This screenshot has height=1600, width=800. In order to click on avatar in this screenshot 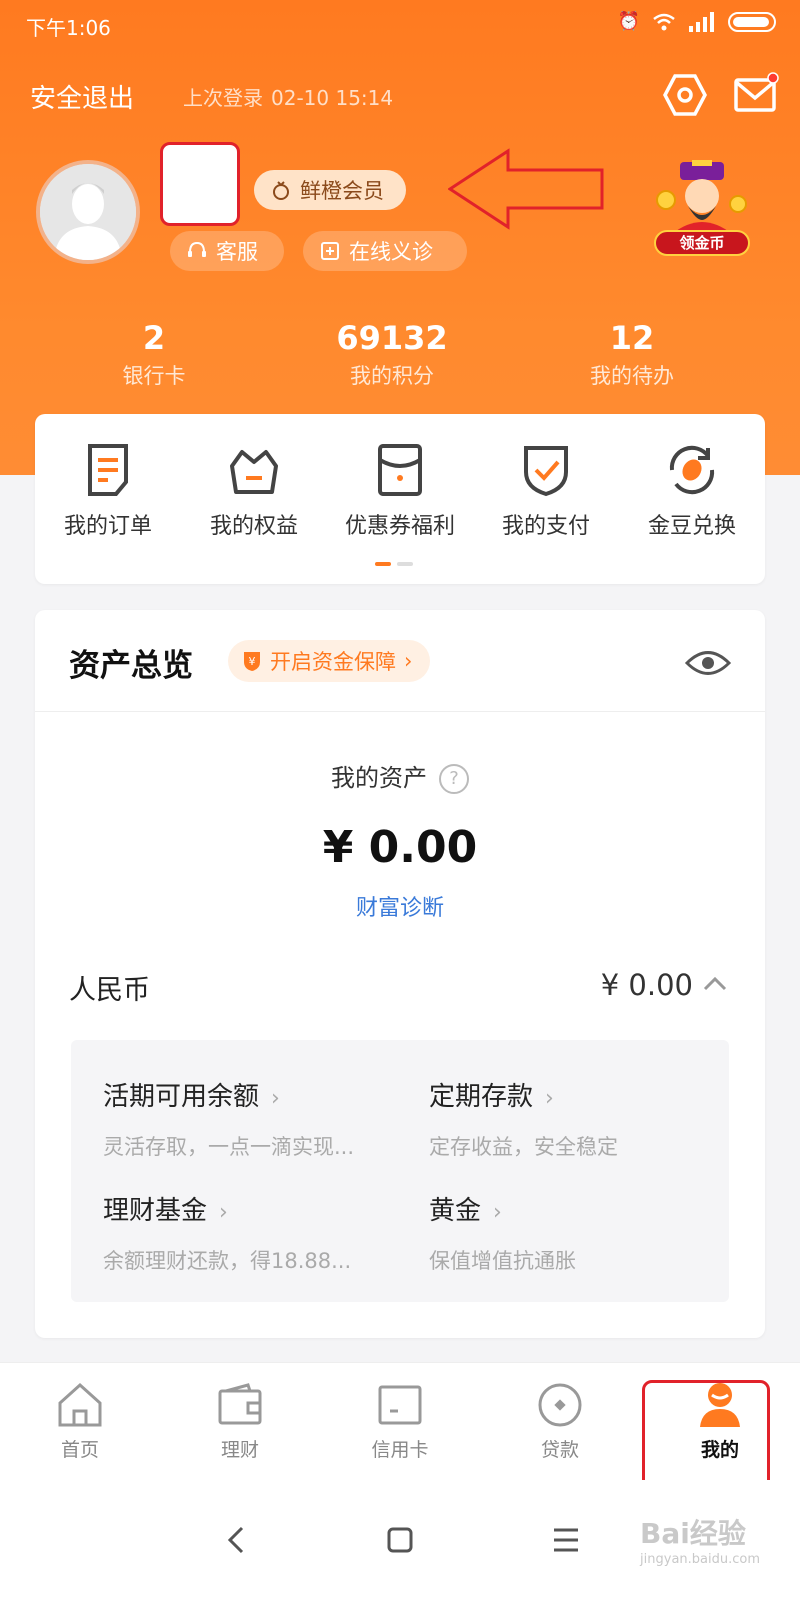, I will do `click(88, 212)`.